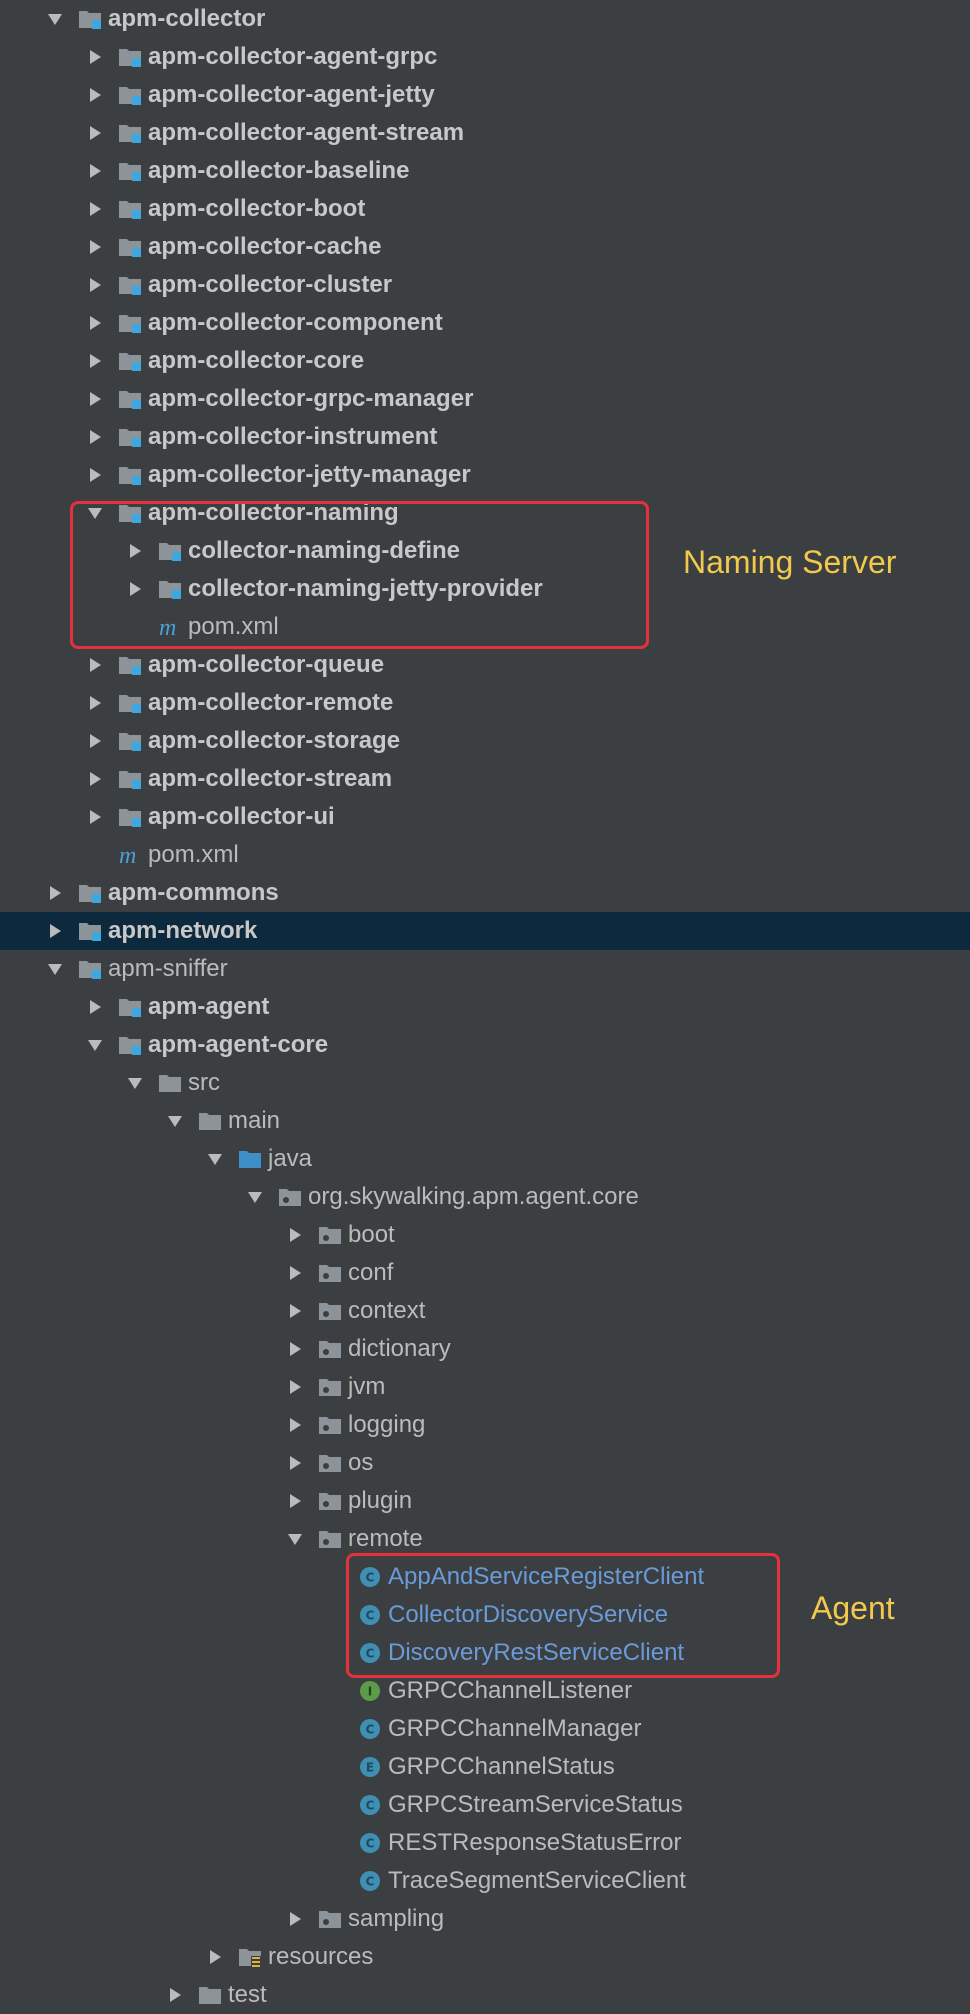  Describe the element at coordinates (485, 133) in the screenshot. I see `tree-row-apm-collector-agent-stream: apm-collector-agent-stream` at that location.